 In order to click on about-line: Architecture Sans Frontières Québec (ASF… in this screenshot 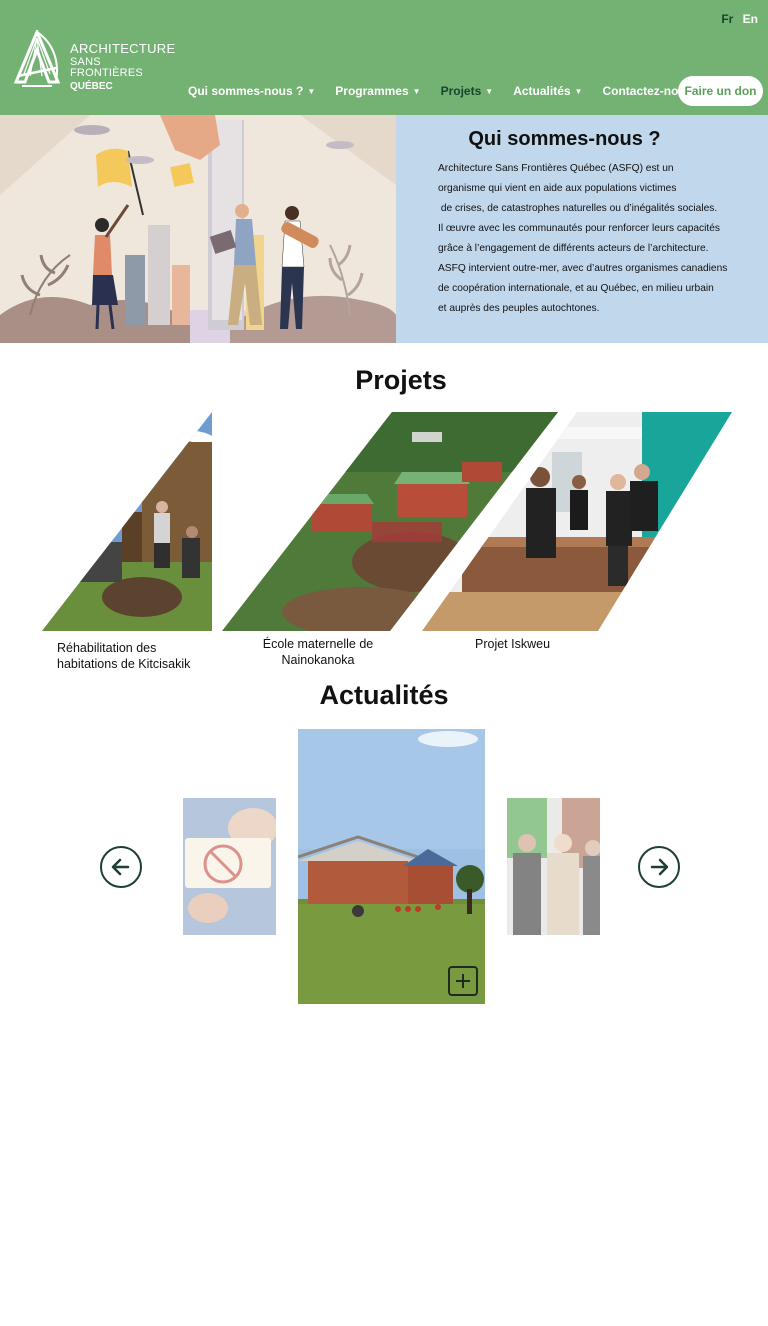, I will do `click(556, 168)`.